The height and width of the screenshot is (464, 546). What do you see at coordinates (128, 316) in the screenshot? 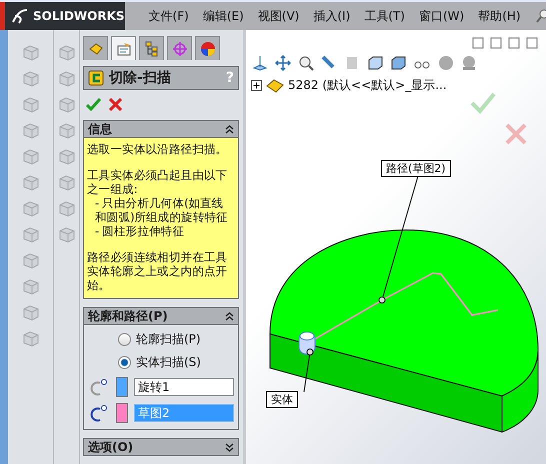
I see `section-title: 轮廓和路径(P)` at bounding box center [128, 316].